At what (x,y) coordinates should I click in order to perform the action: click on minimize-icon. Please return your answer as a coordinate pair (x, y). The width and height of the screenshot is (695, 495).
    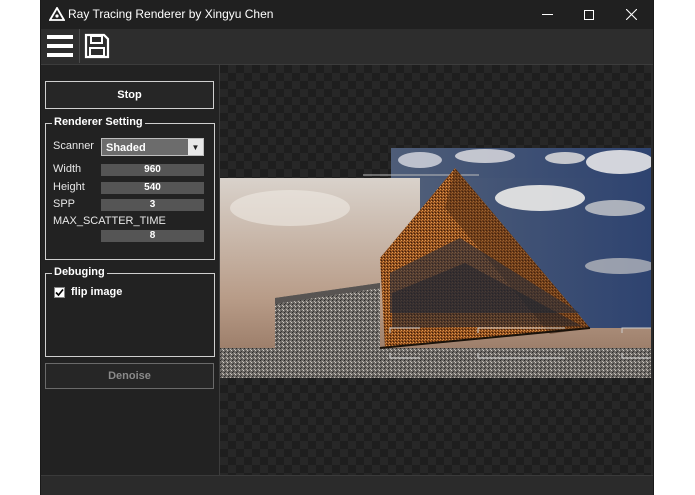
    Looking at the image, I should click on (547, 14).